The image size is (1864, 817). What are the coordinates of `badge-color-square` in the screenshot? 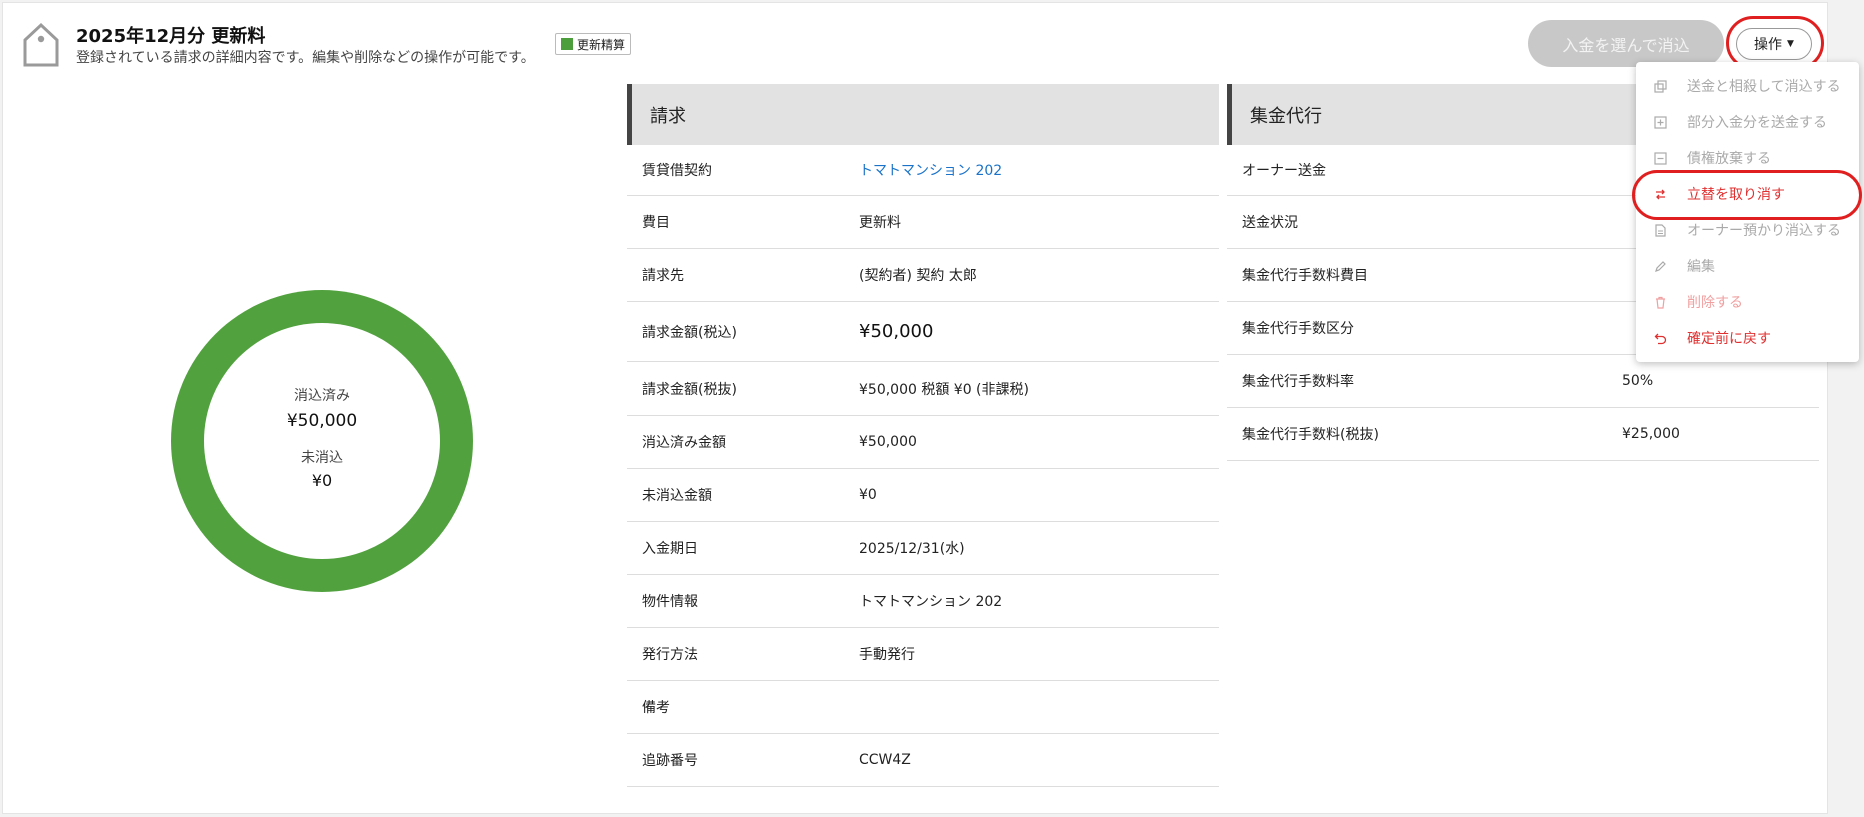 It's located at (567, 44).